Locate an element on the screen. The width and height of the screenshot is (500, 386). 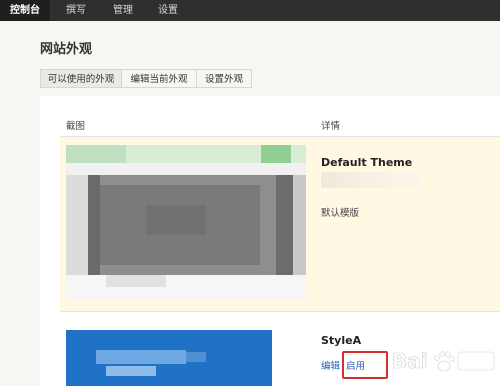
page-title: 网站外观 is located at coordinates (66, 49).